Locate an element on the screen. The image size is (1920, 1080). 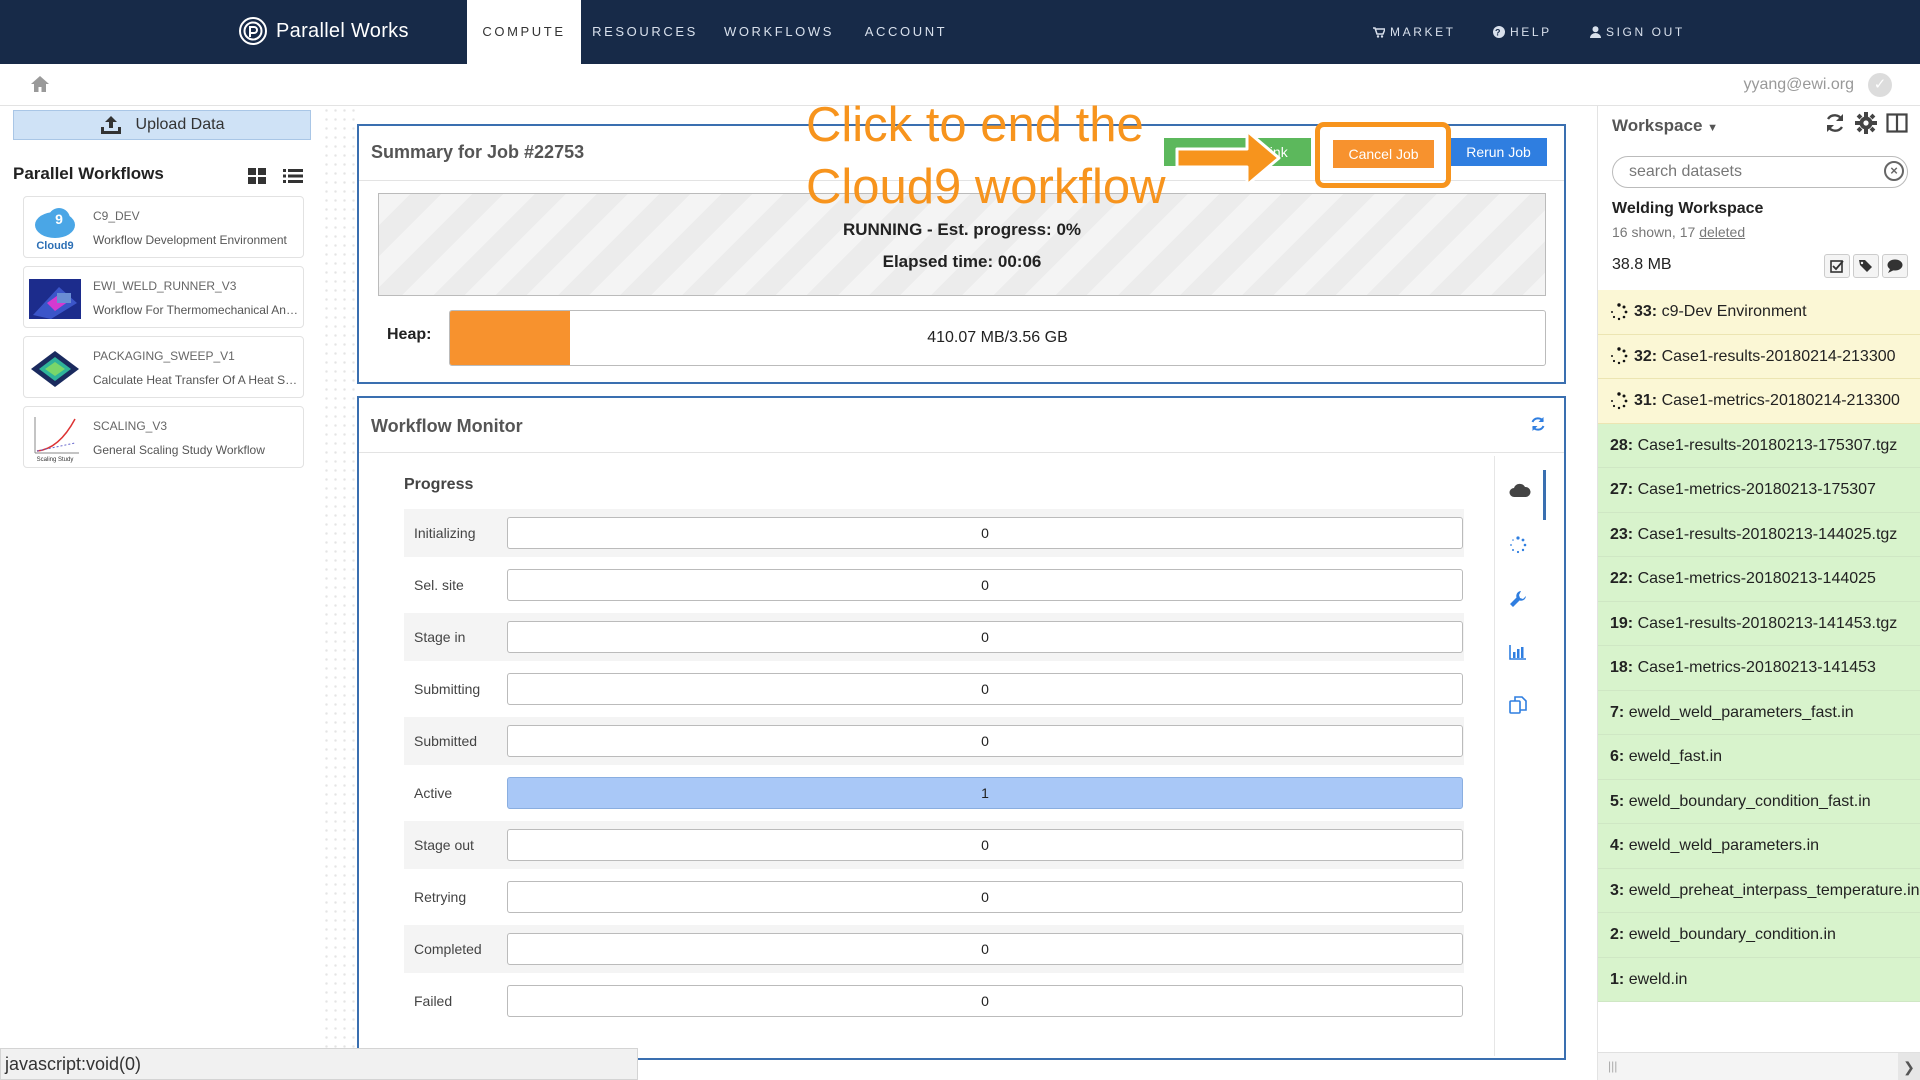
user-email: yyang@ewi.org is located at coordinates (1798, 85).